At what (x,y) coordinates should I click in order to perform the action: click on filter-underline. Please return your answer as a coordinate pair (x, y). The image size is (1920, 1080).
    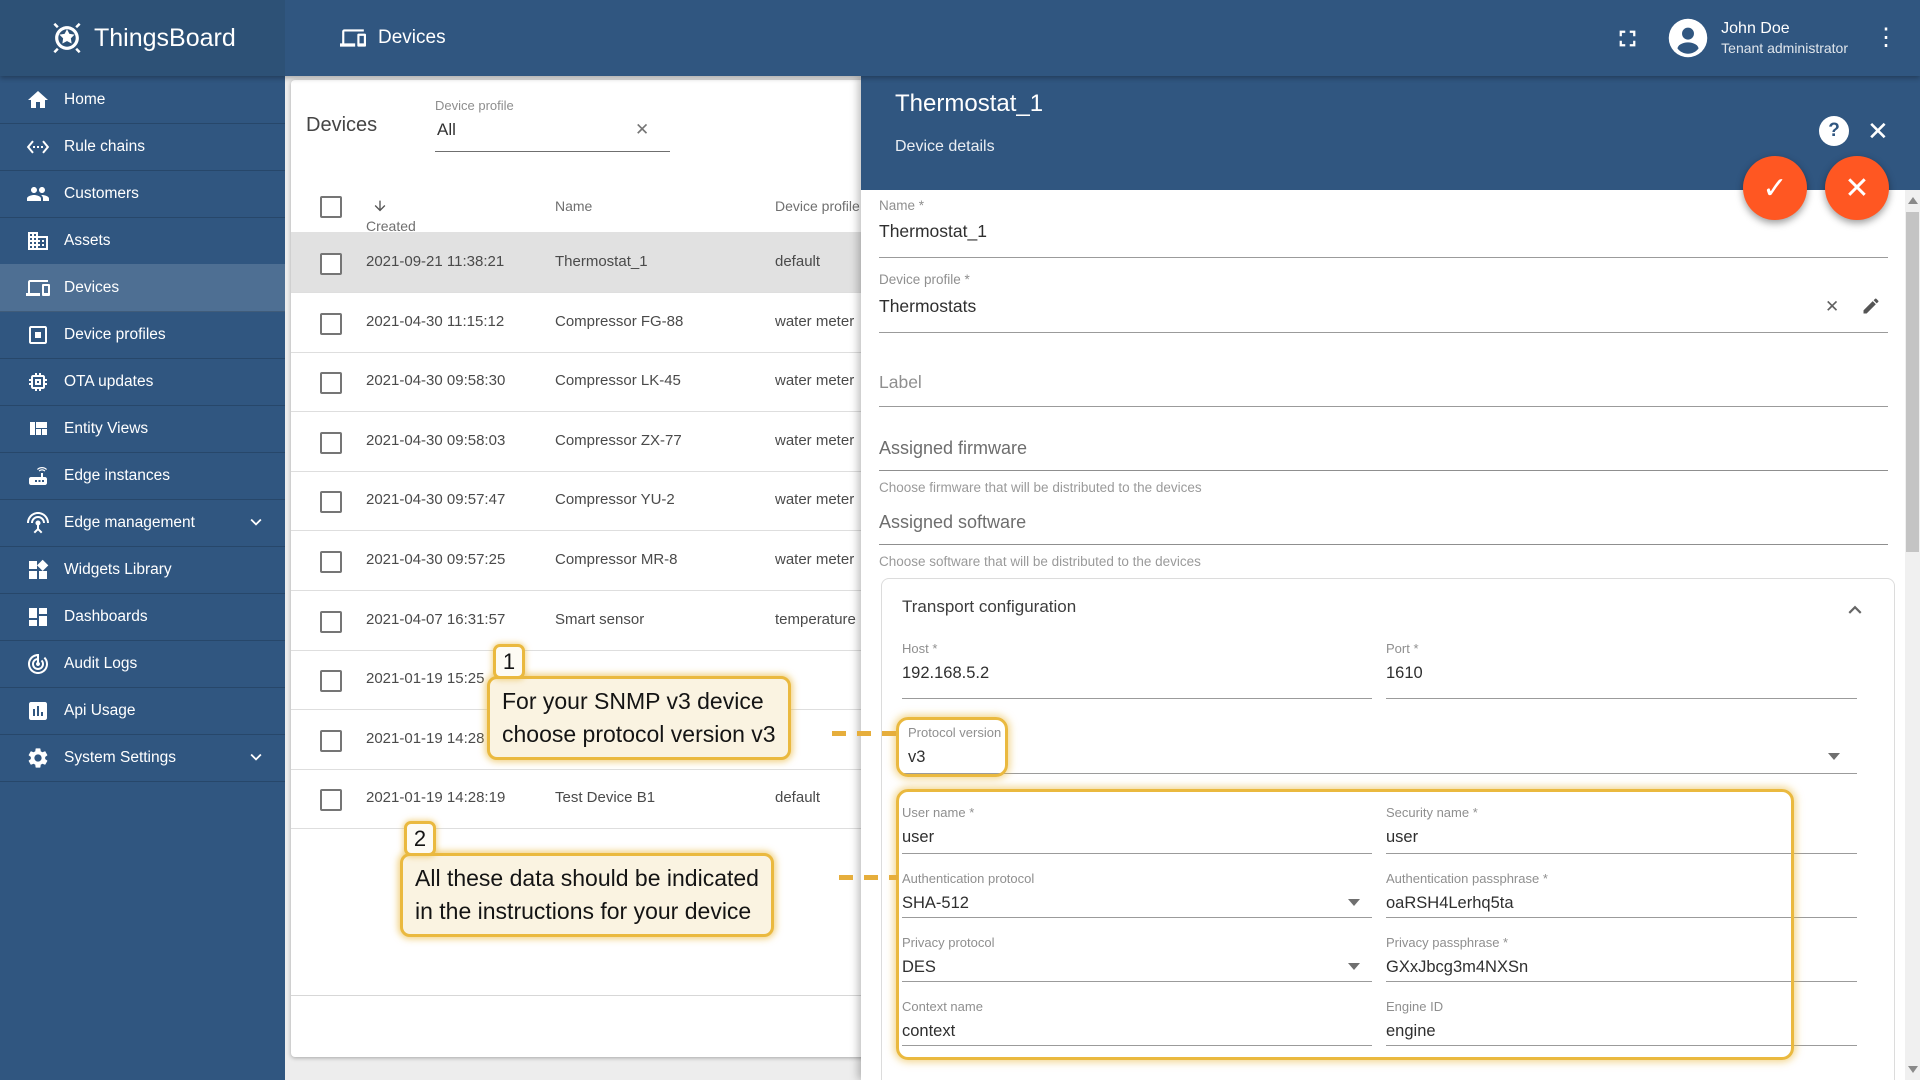
    Looking at the image, I should click on (552, 151).